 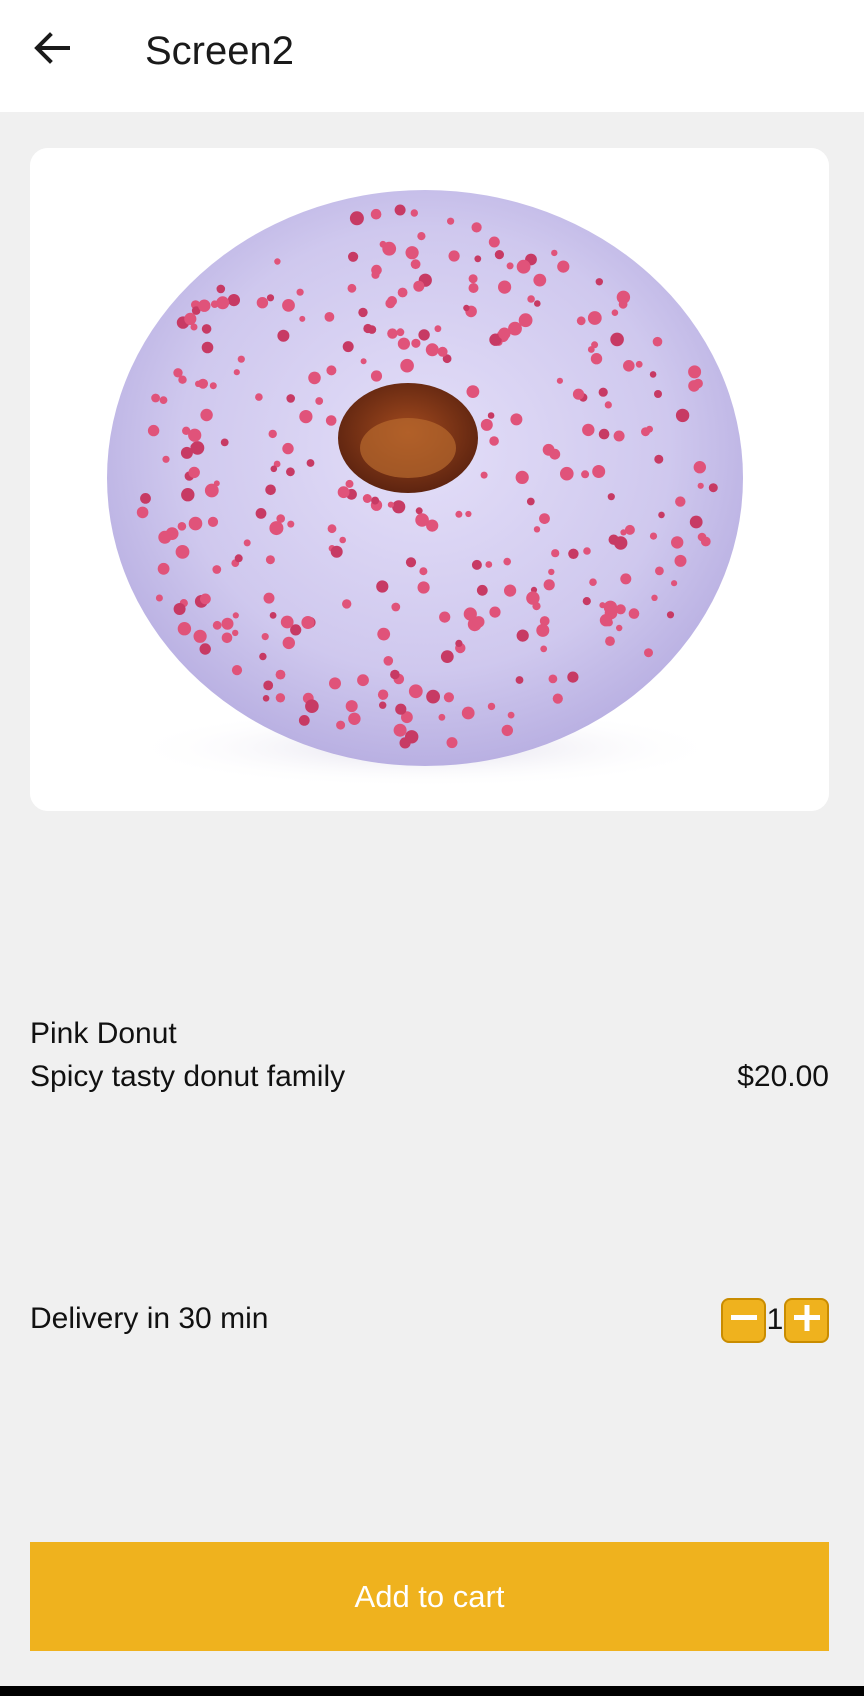 I want to click on decrement-button, so click(x=743, y=1320).